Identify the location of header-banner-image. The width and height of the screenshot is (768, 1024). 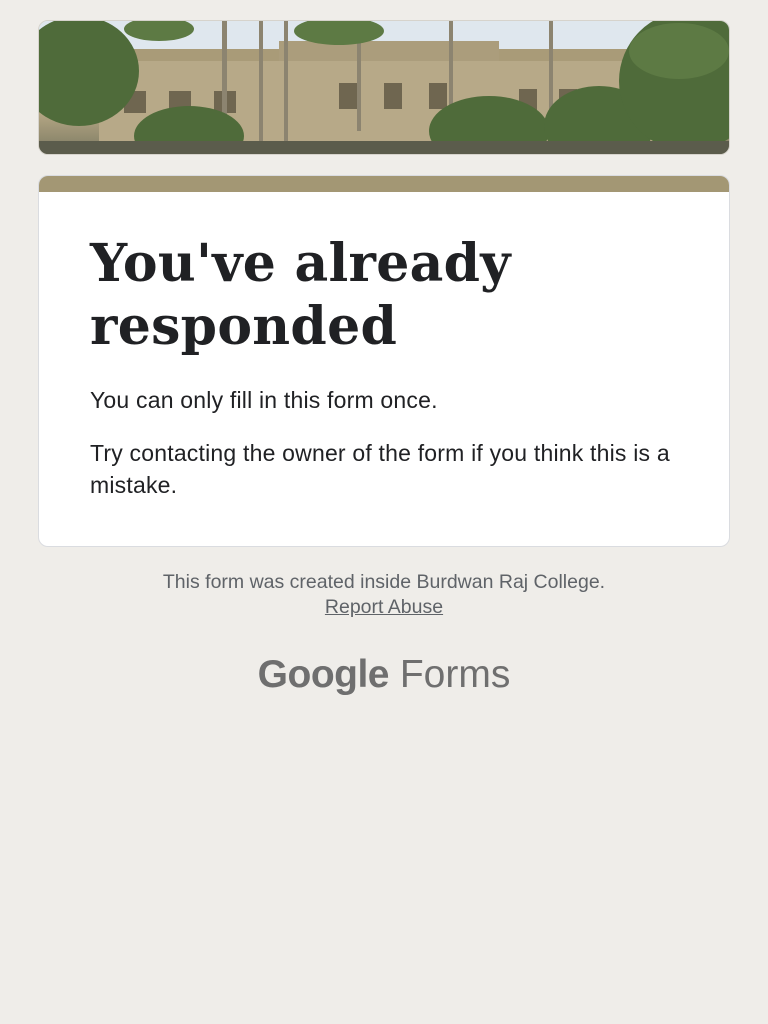
(384, 87).